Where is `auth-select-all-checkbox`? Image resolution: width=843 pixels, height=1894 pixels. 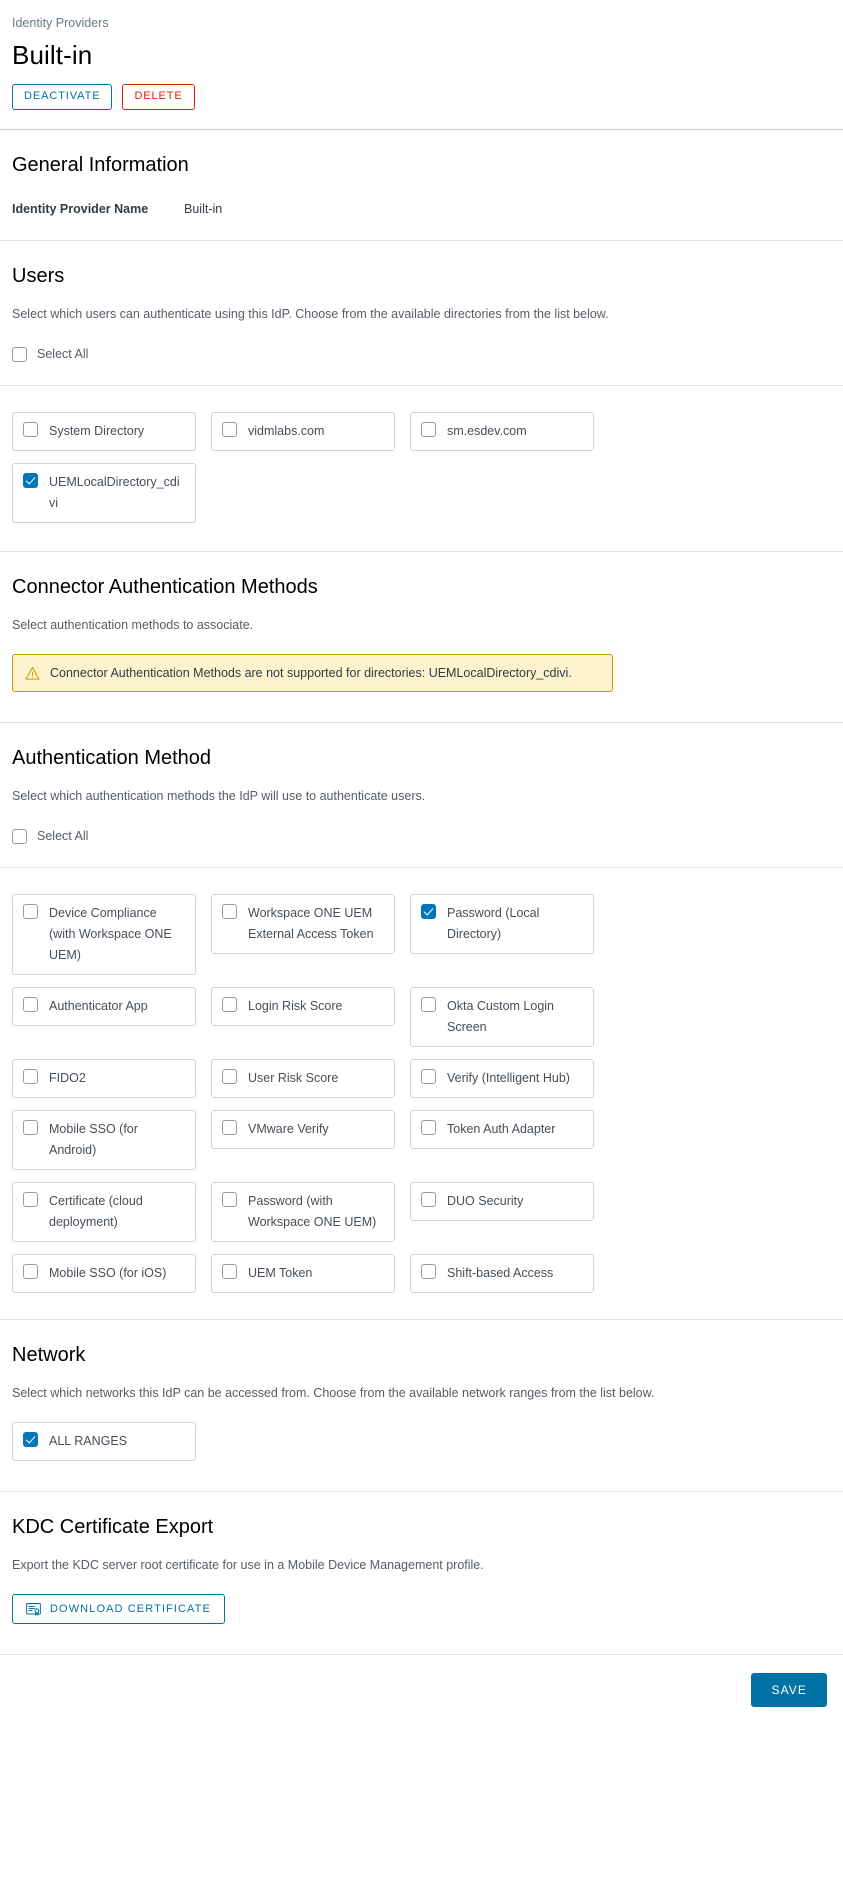 auth-select-all-checkbox is located at coordinates (19, 836).